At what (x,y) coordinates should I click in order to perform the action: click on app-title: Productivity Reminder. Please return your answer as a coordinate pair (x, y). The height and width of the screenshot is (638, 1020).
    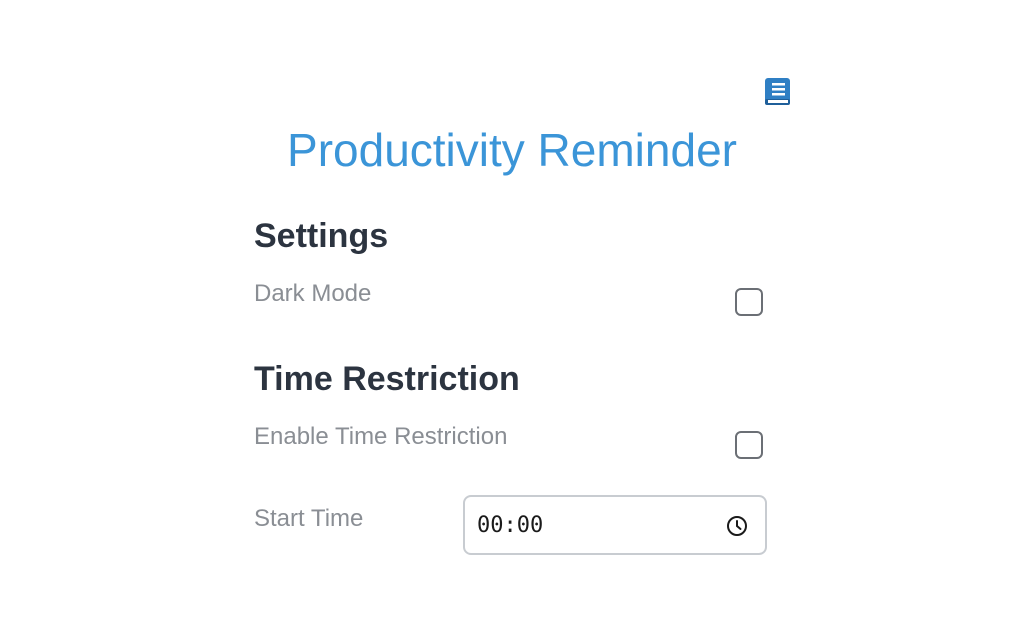
    Looking at the image, I should click on (512, 150).